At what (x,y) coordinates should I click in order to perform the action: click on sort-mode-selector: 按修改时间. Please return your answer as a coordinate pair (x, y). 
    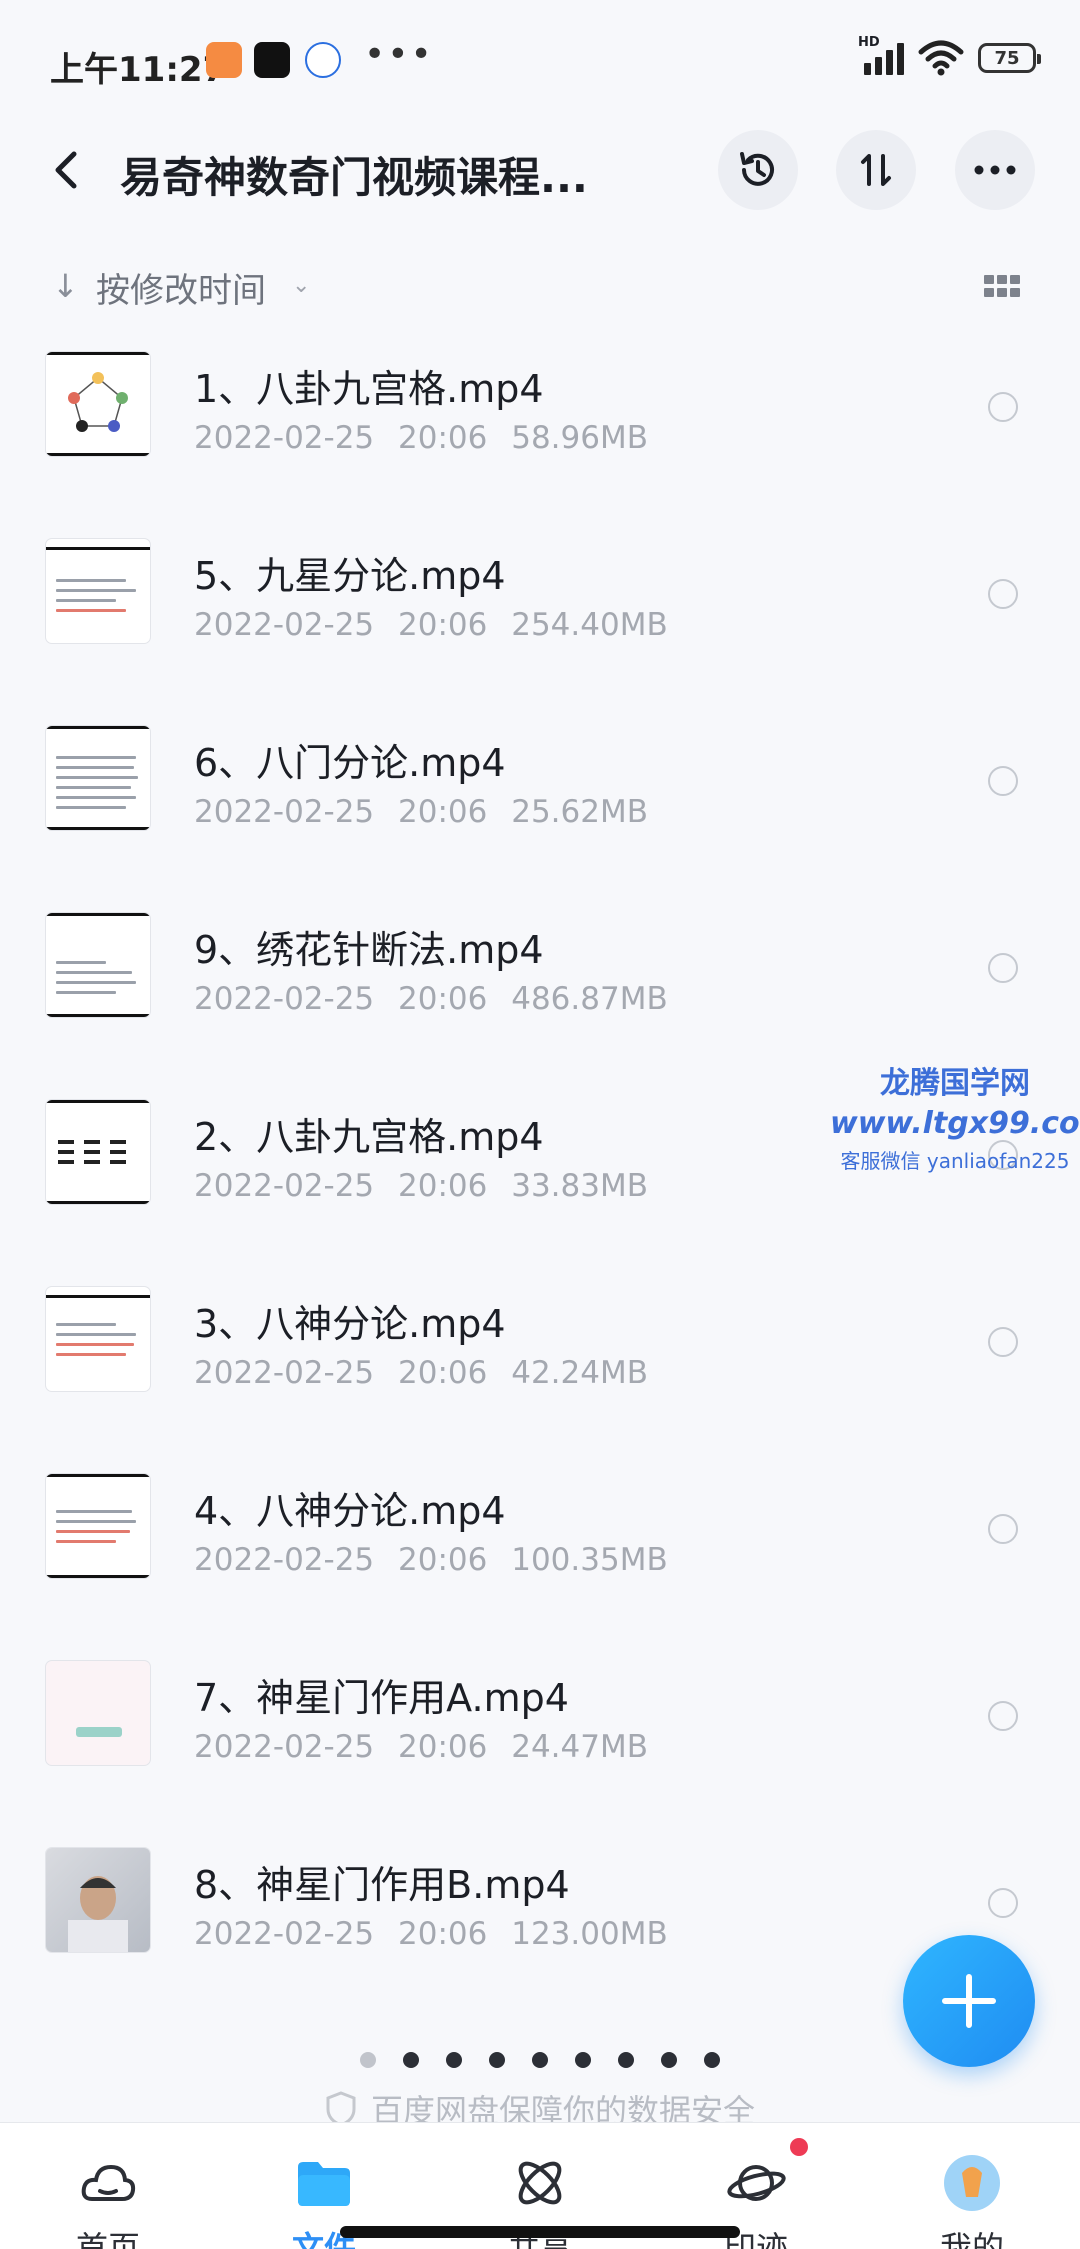
    Looking at the image, I should click on (181, 287).